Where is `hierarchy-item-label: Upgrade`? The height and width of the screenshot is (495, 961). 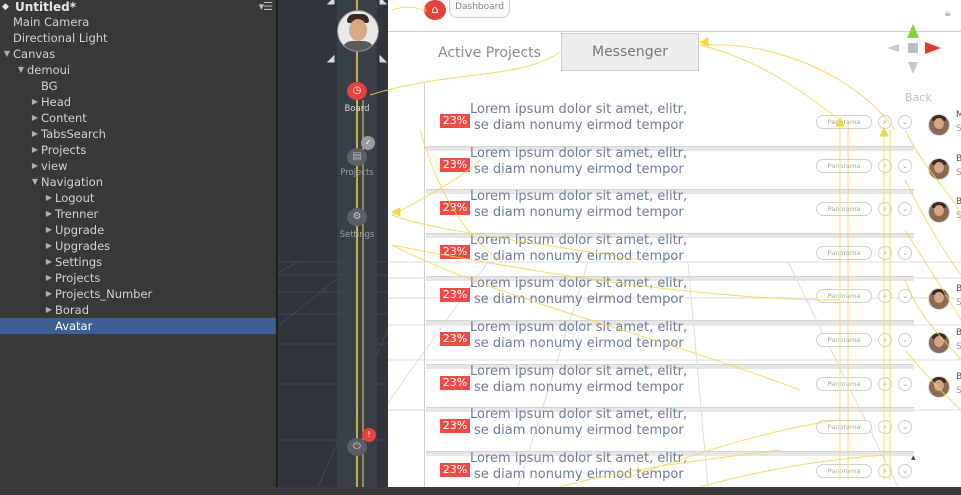 hierarchy-item-label: Upgrade is located at coordinates (80, 230).